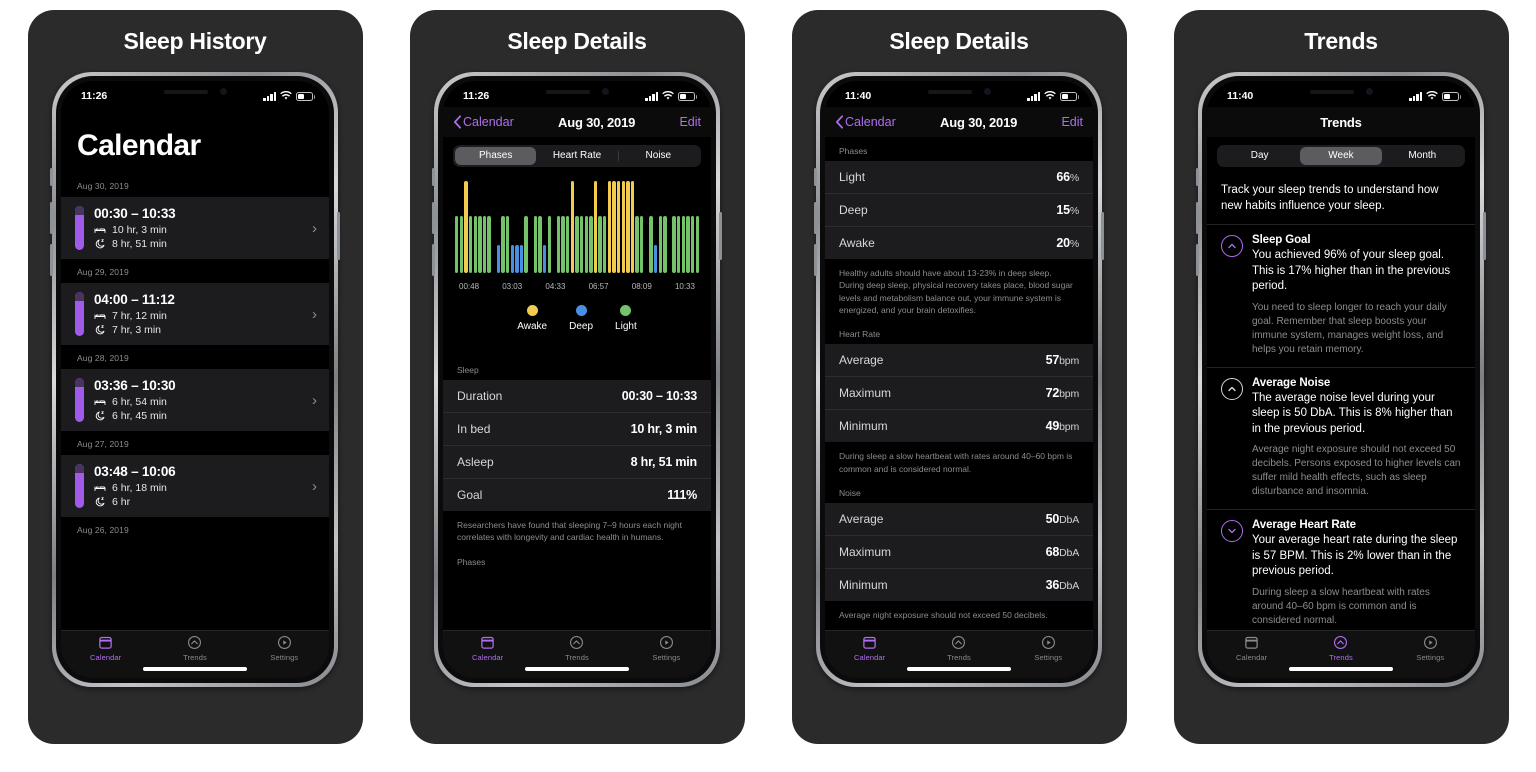  Describe the element at coordinates (195, 314) in the screenshot. I see `list-item: 04:00 – 11:12 7 hr, 12 min 7 hr, 3 min ›` at that location.